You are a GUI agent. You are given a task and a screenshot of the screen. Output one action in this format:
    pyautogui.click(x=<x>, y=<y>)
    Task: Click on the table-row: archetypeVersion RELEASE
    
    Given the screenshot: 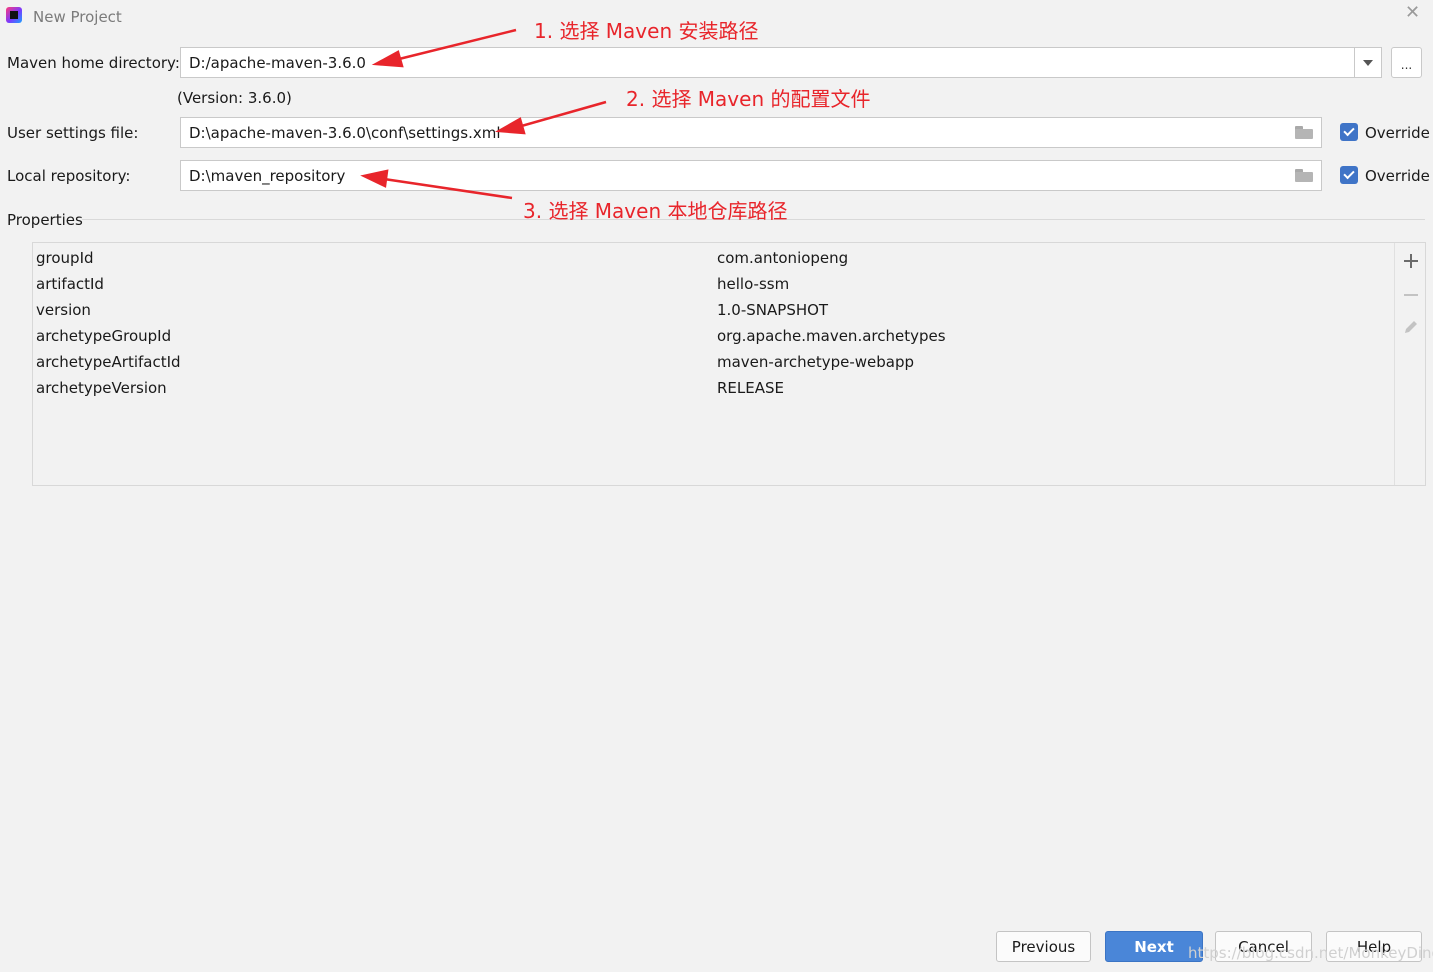 What is the action you would take?
    pyautogui.click(x=714, y=388)
    